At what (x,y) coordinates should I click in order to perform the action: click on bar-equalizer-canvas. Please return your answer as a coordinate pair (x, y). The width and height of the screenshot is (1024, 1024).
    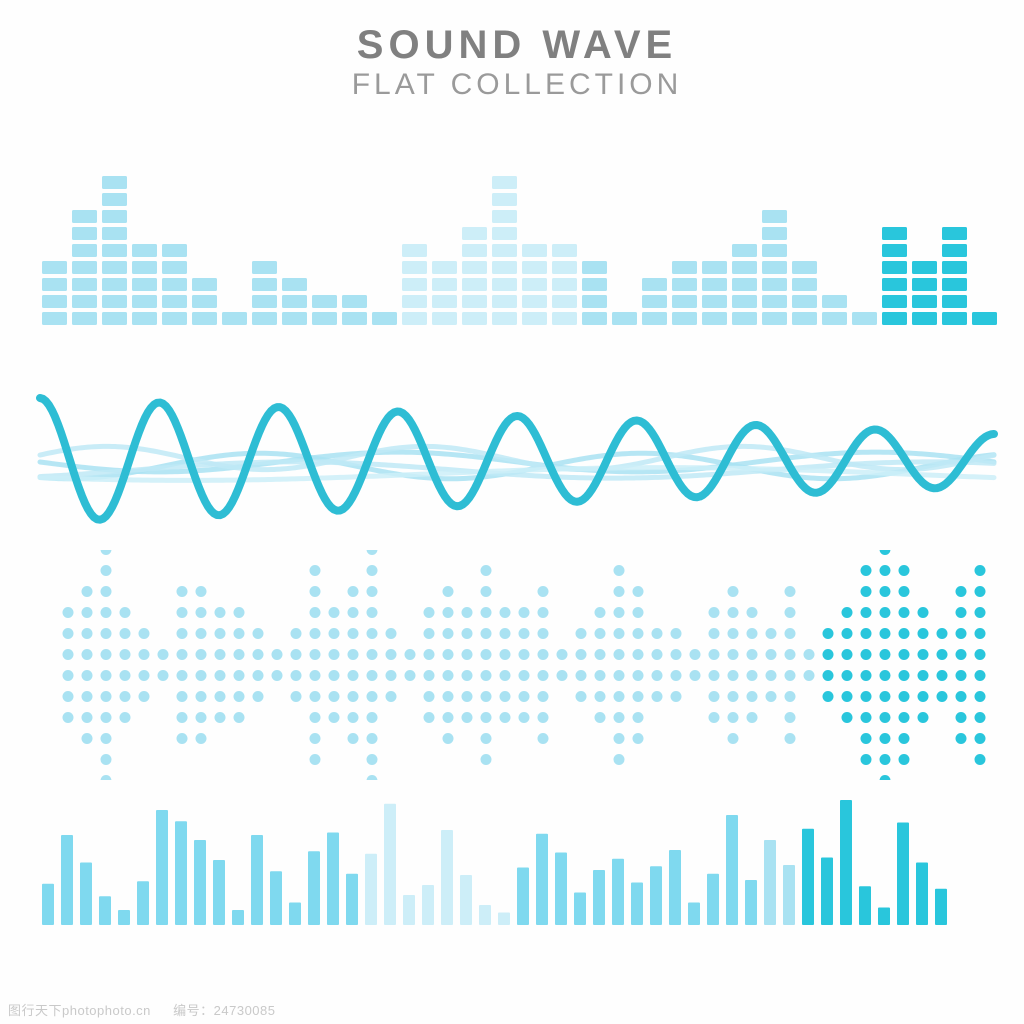
    Looking at the image, I should click on (494, 862).